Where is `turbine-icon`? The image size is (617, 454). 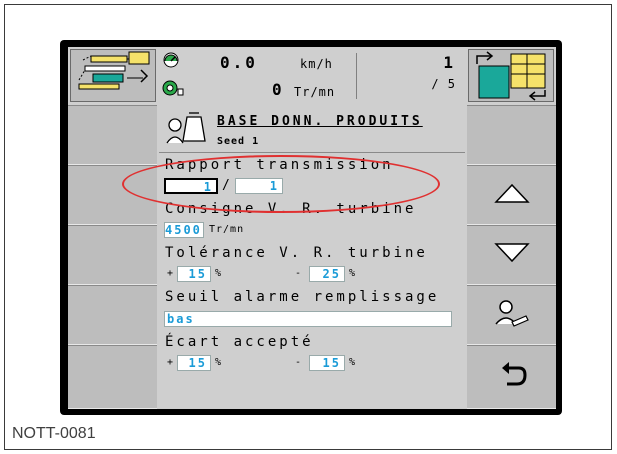
turbine-icon is located at coordinates (173, 90).